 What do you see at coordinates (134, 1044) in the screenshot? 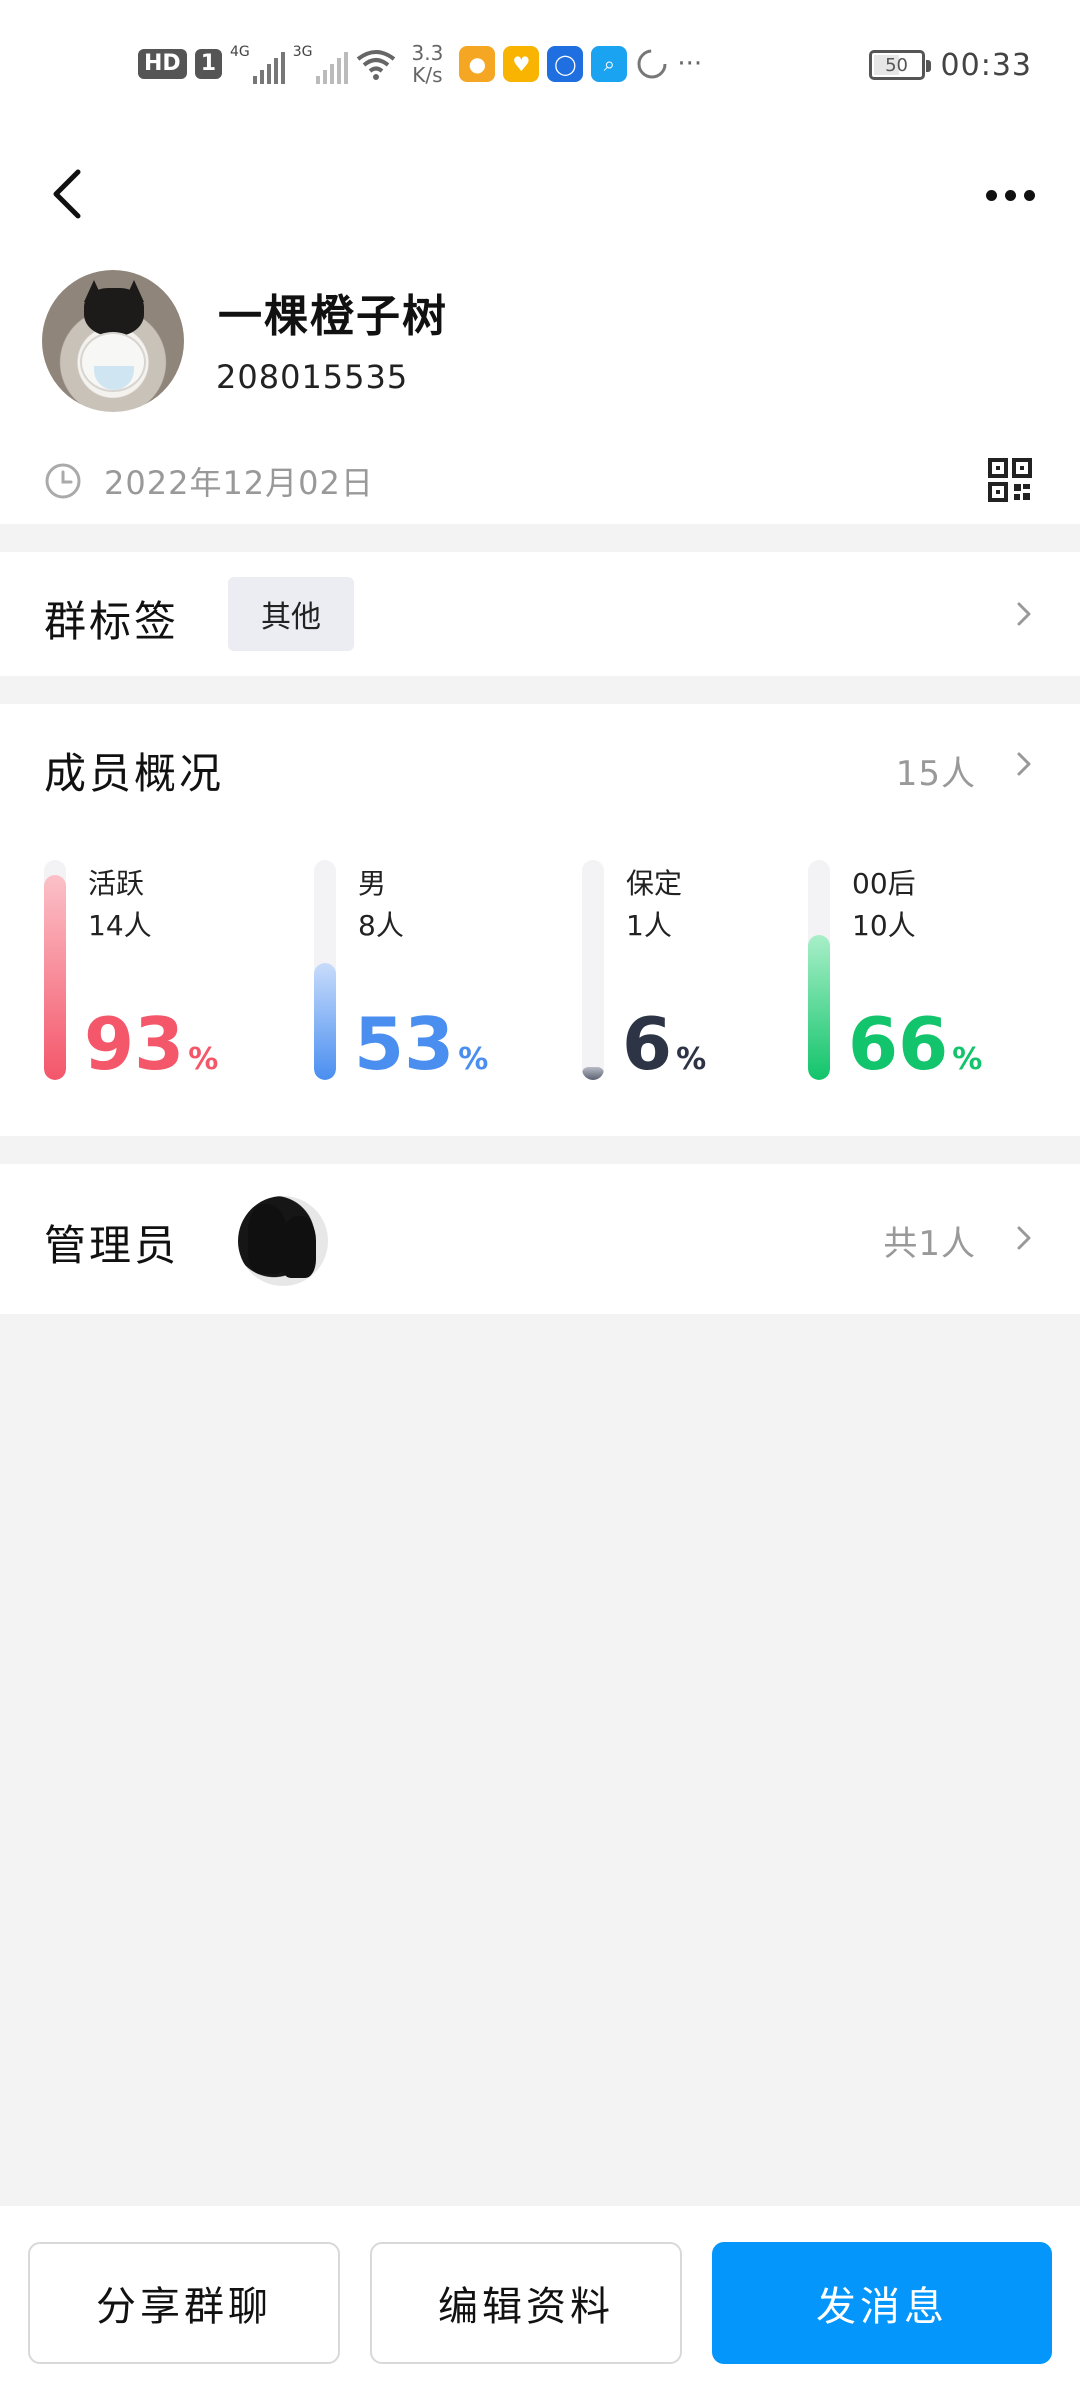
I see `stat-percent-value: 93` at bounding box center [134, 1044].